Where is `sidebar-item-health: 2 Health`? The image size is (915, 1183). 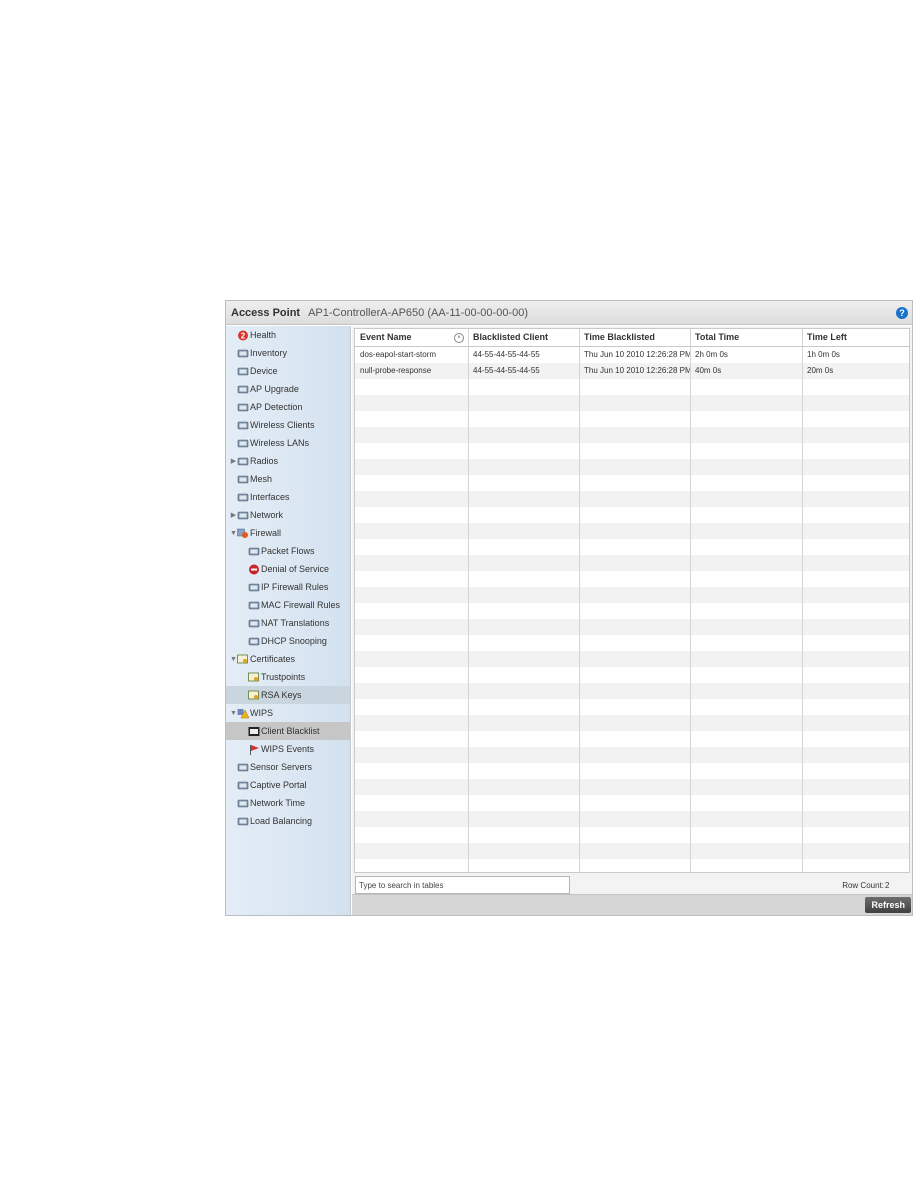
sidebar-item-health: 2 Health is located at coordinates (288, 335).